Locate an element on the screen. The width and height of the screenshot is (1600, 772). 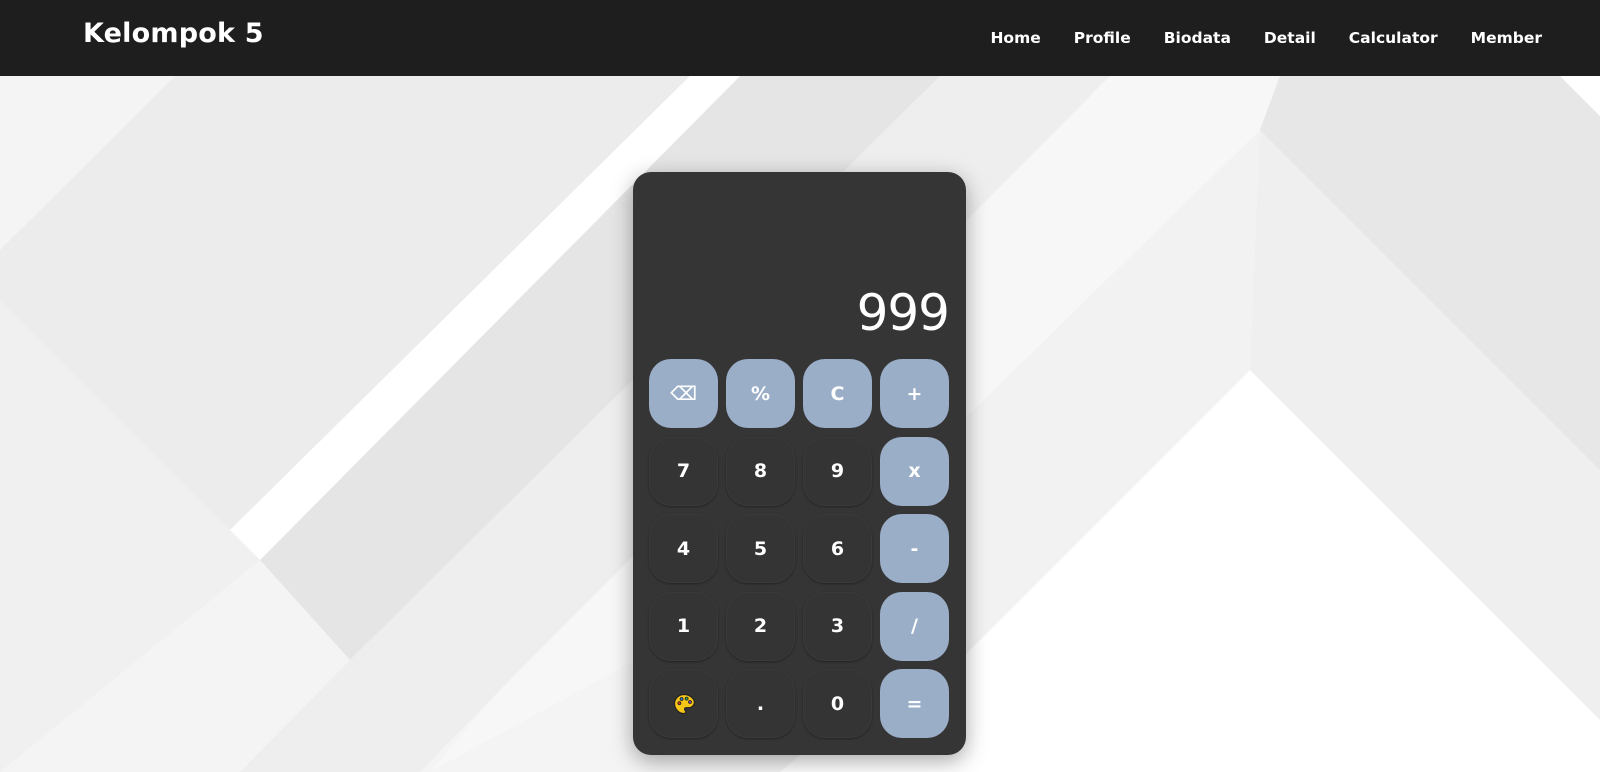
nav-link-biodata: Biodata is located at coordinates (1197, 38).